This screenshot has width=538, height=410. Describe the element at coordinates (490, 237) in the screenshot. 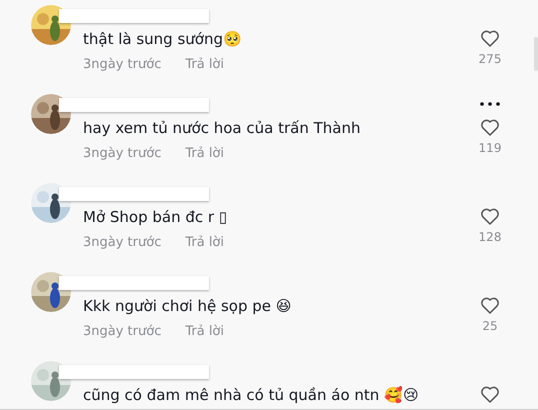

I see `like-count: 128` at that location.